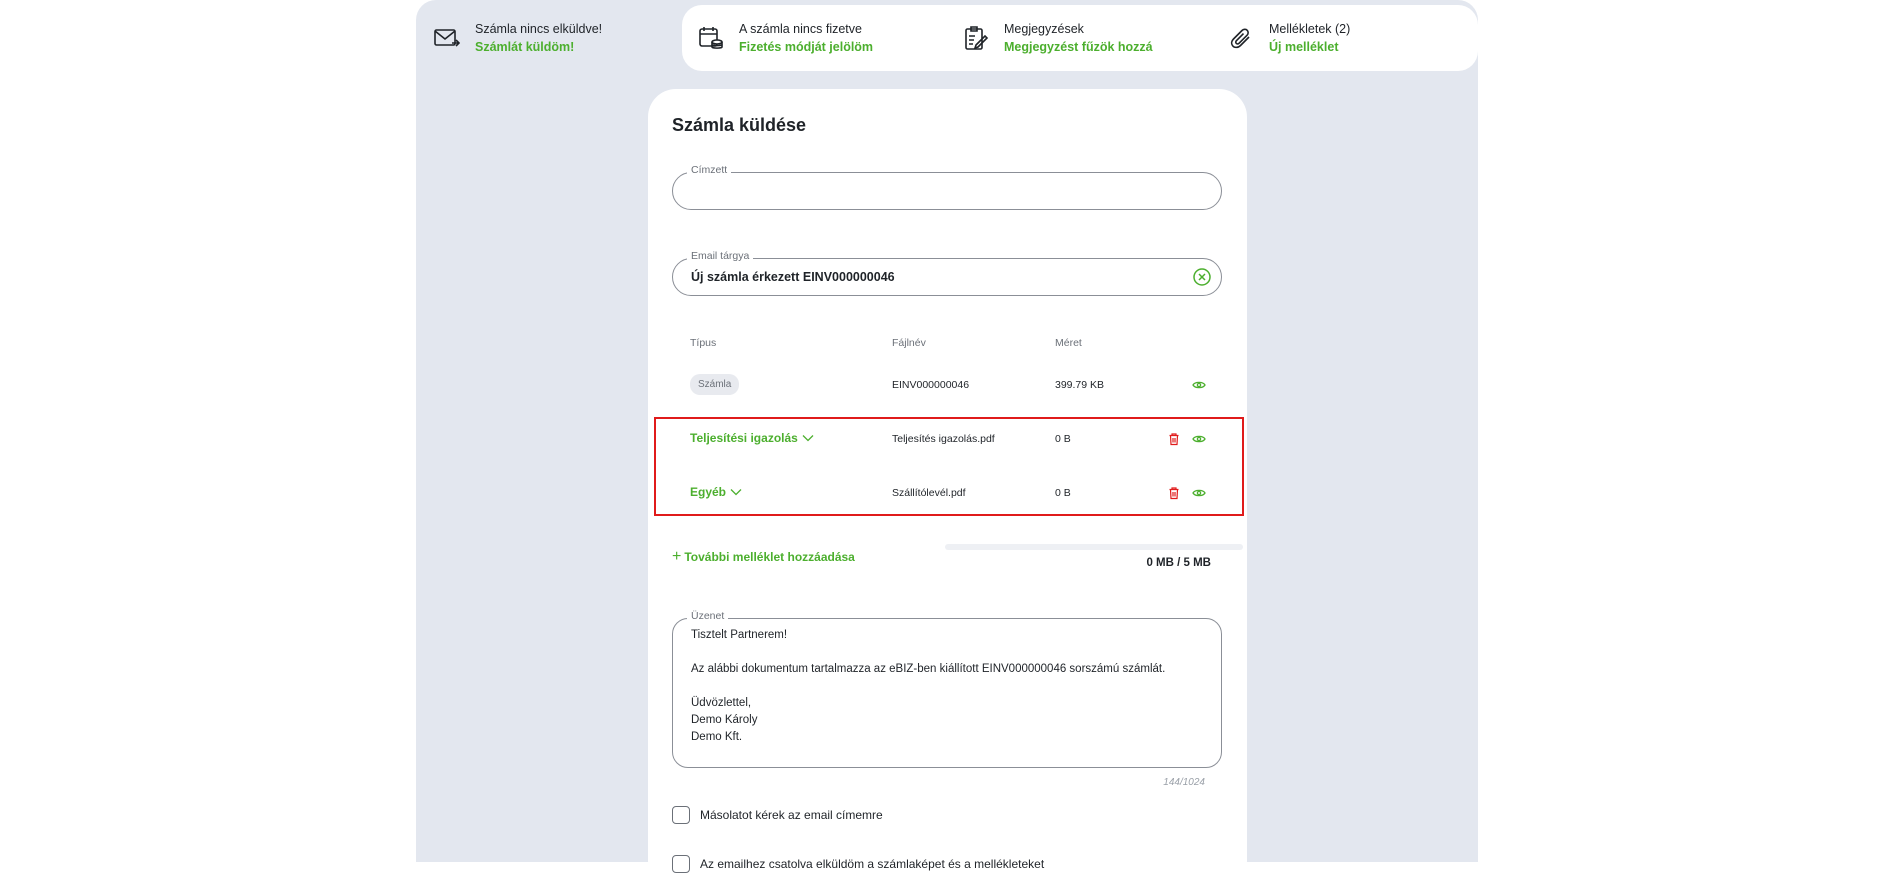 This screenshot has width=1892, height=889. I want to click on message-line: Üdvözlettel,, so click(721, 703).